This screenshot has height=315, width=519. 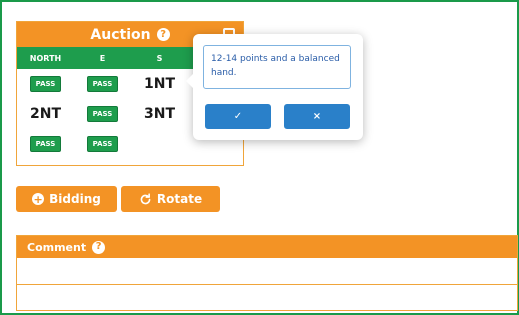 What do you see at coordinates (179, 199) in the screenshot?
I see `rotate-label: Rotate` at bounding box center [179, 199].